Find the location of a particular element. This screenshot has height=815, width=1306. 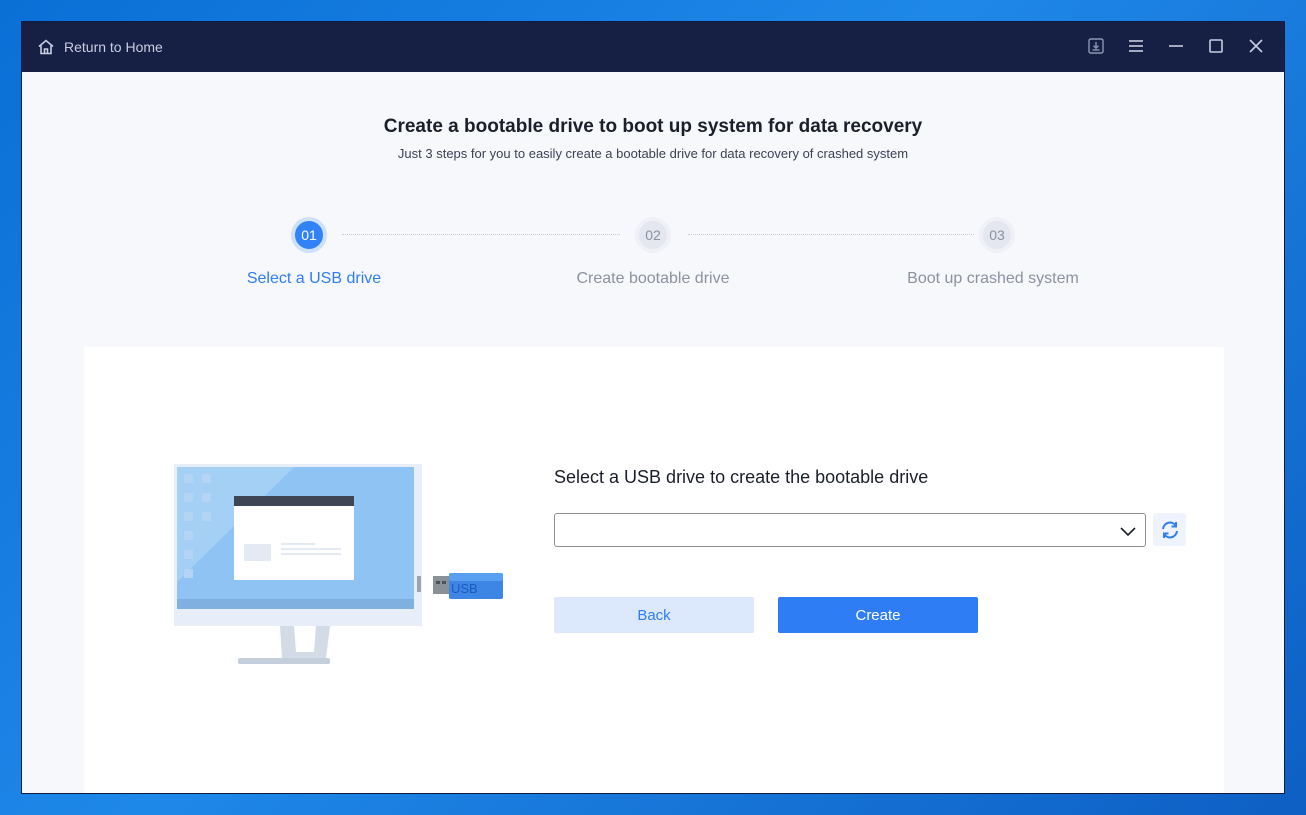

maximize-button is located at coordinates (1216, 46).